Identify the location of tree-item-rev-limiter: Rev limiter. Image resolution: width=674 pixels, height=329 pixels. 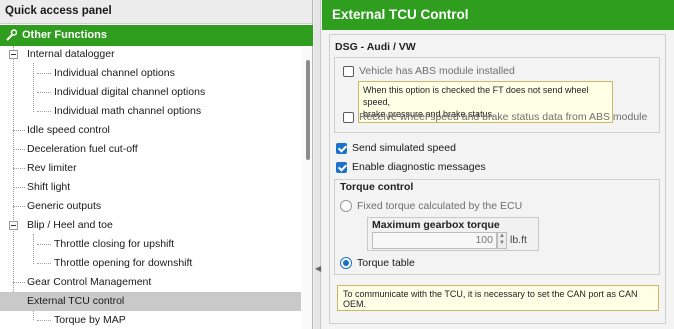
(52, 168).